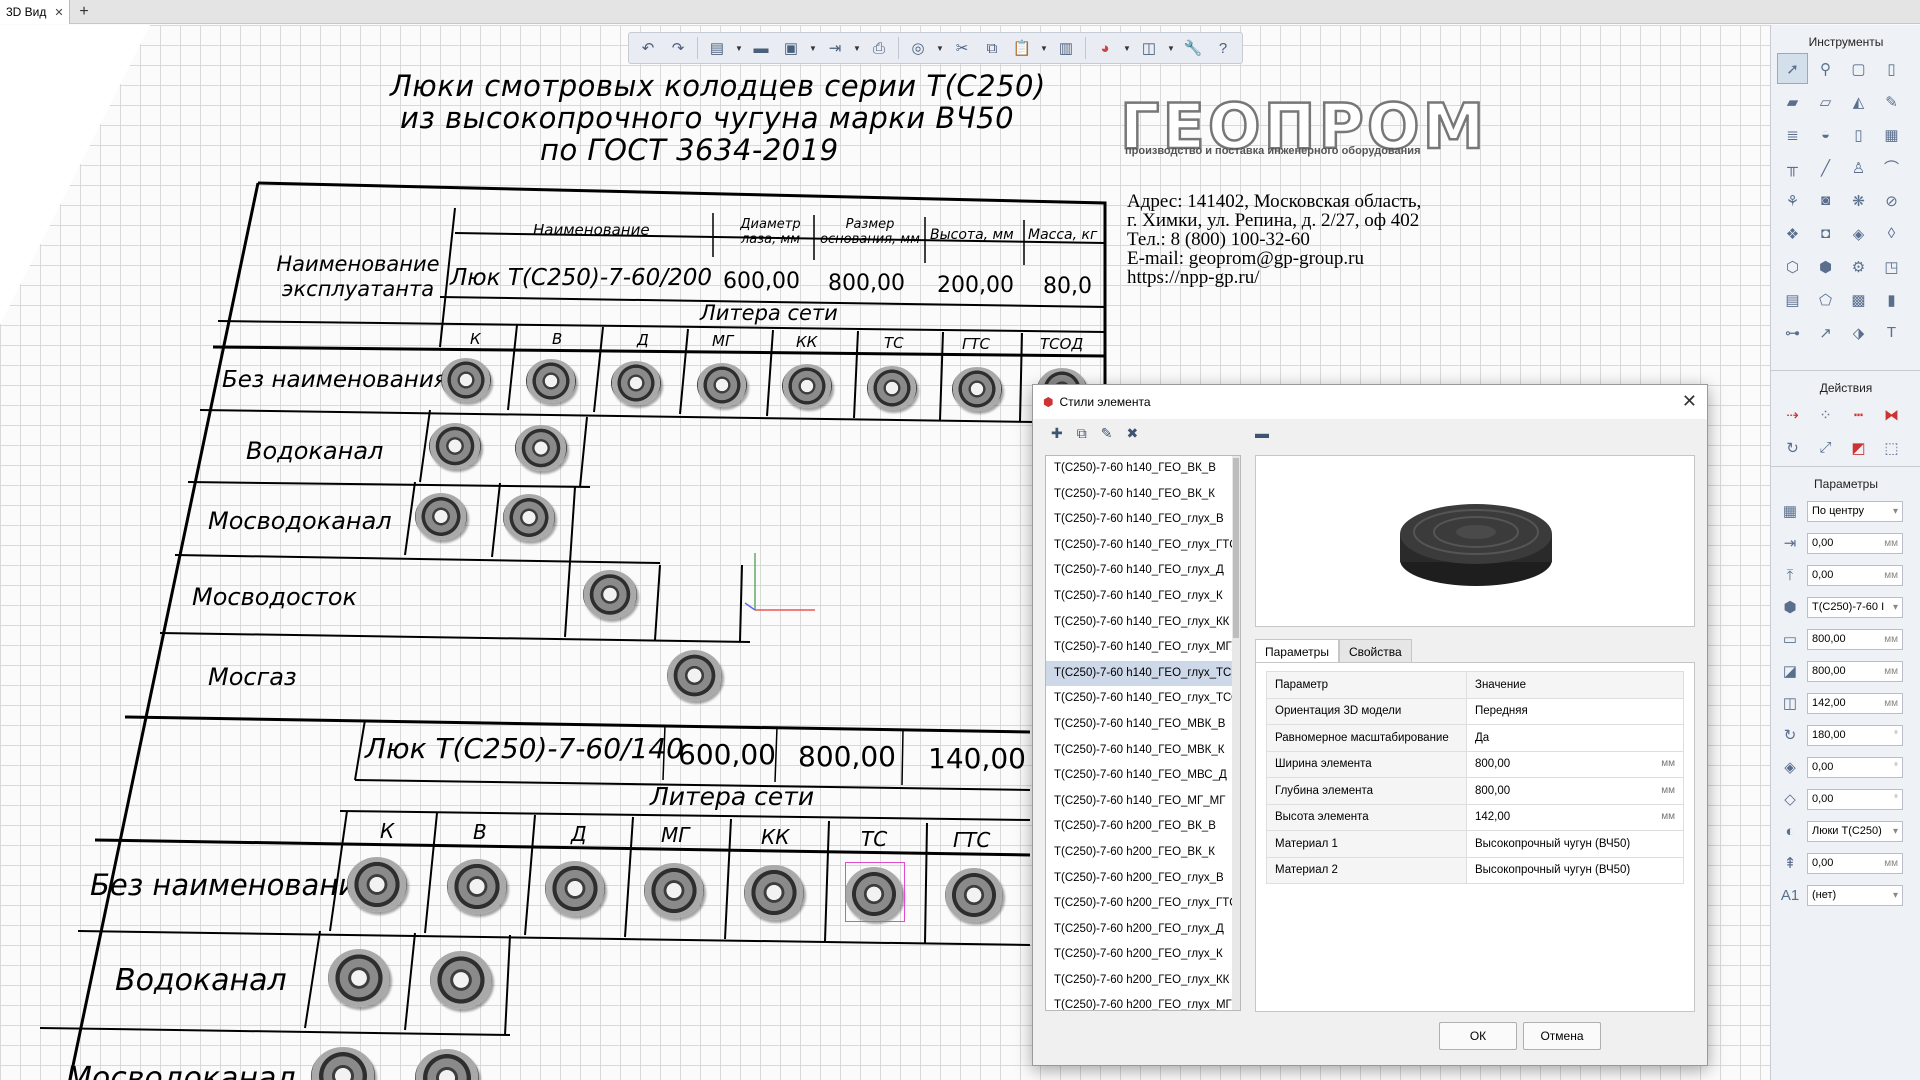  What do you see at coordinates (717, 48) in the screenshot?
I see `views-icon: ▤` at bounding box center [717, 48].